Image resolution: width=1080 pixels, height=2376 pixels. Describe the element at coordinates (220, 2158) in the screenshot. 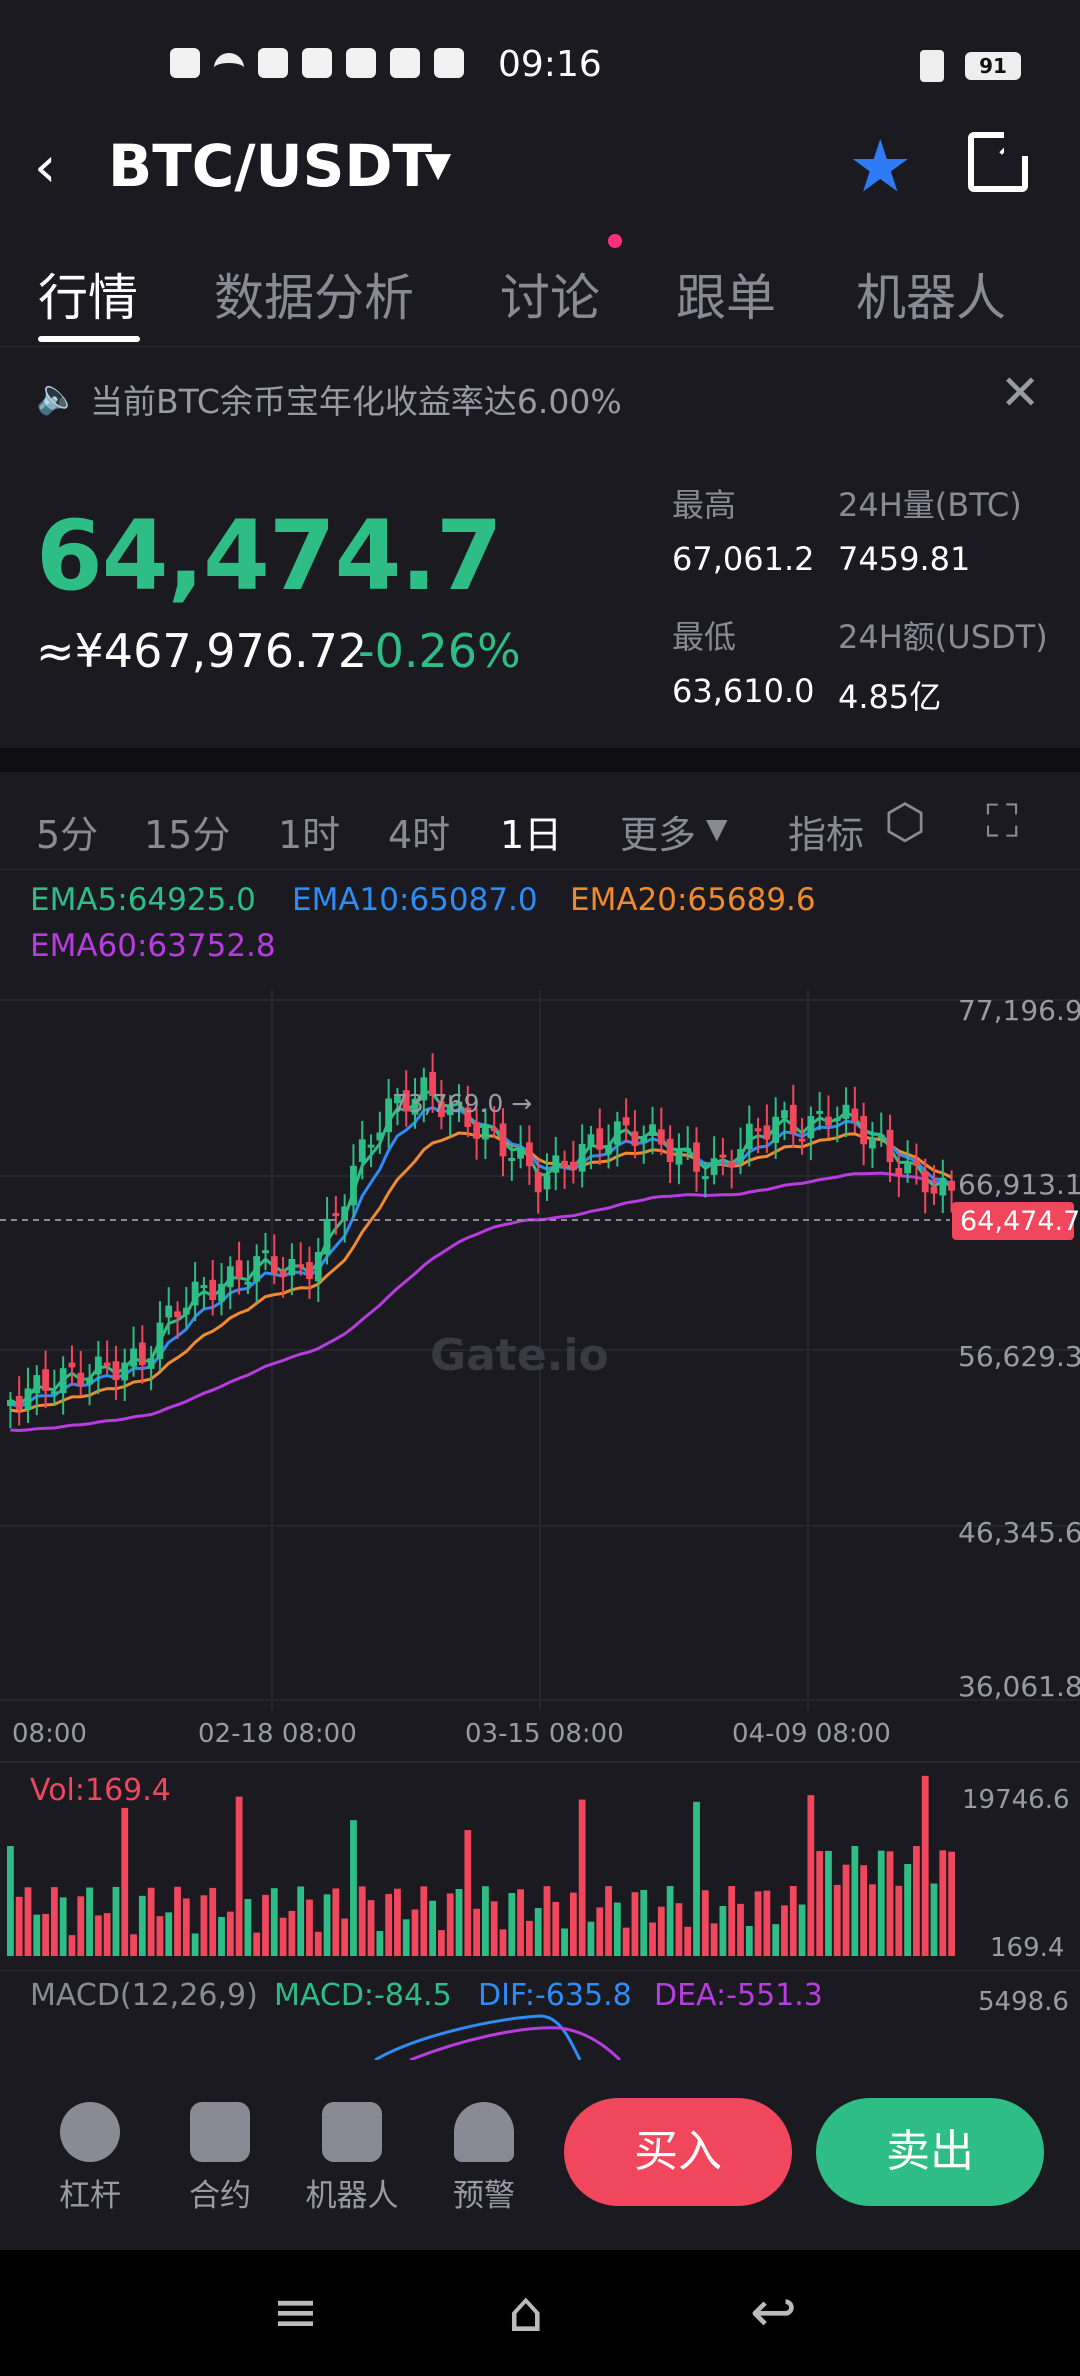

I see `contract-button: 合约` at that location.